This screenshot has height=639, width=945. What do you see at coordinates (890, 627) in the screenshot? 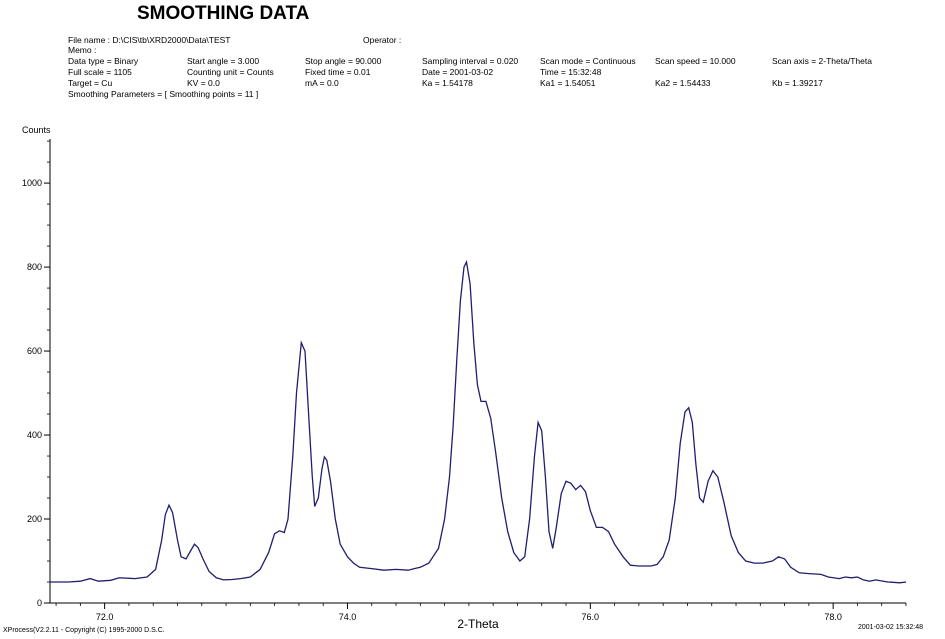
I see `footer-timestamp: 2001-03-02 15:32:48` at bounding box center [890, 627].